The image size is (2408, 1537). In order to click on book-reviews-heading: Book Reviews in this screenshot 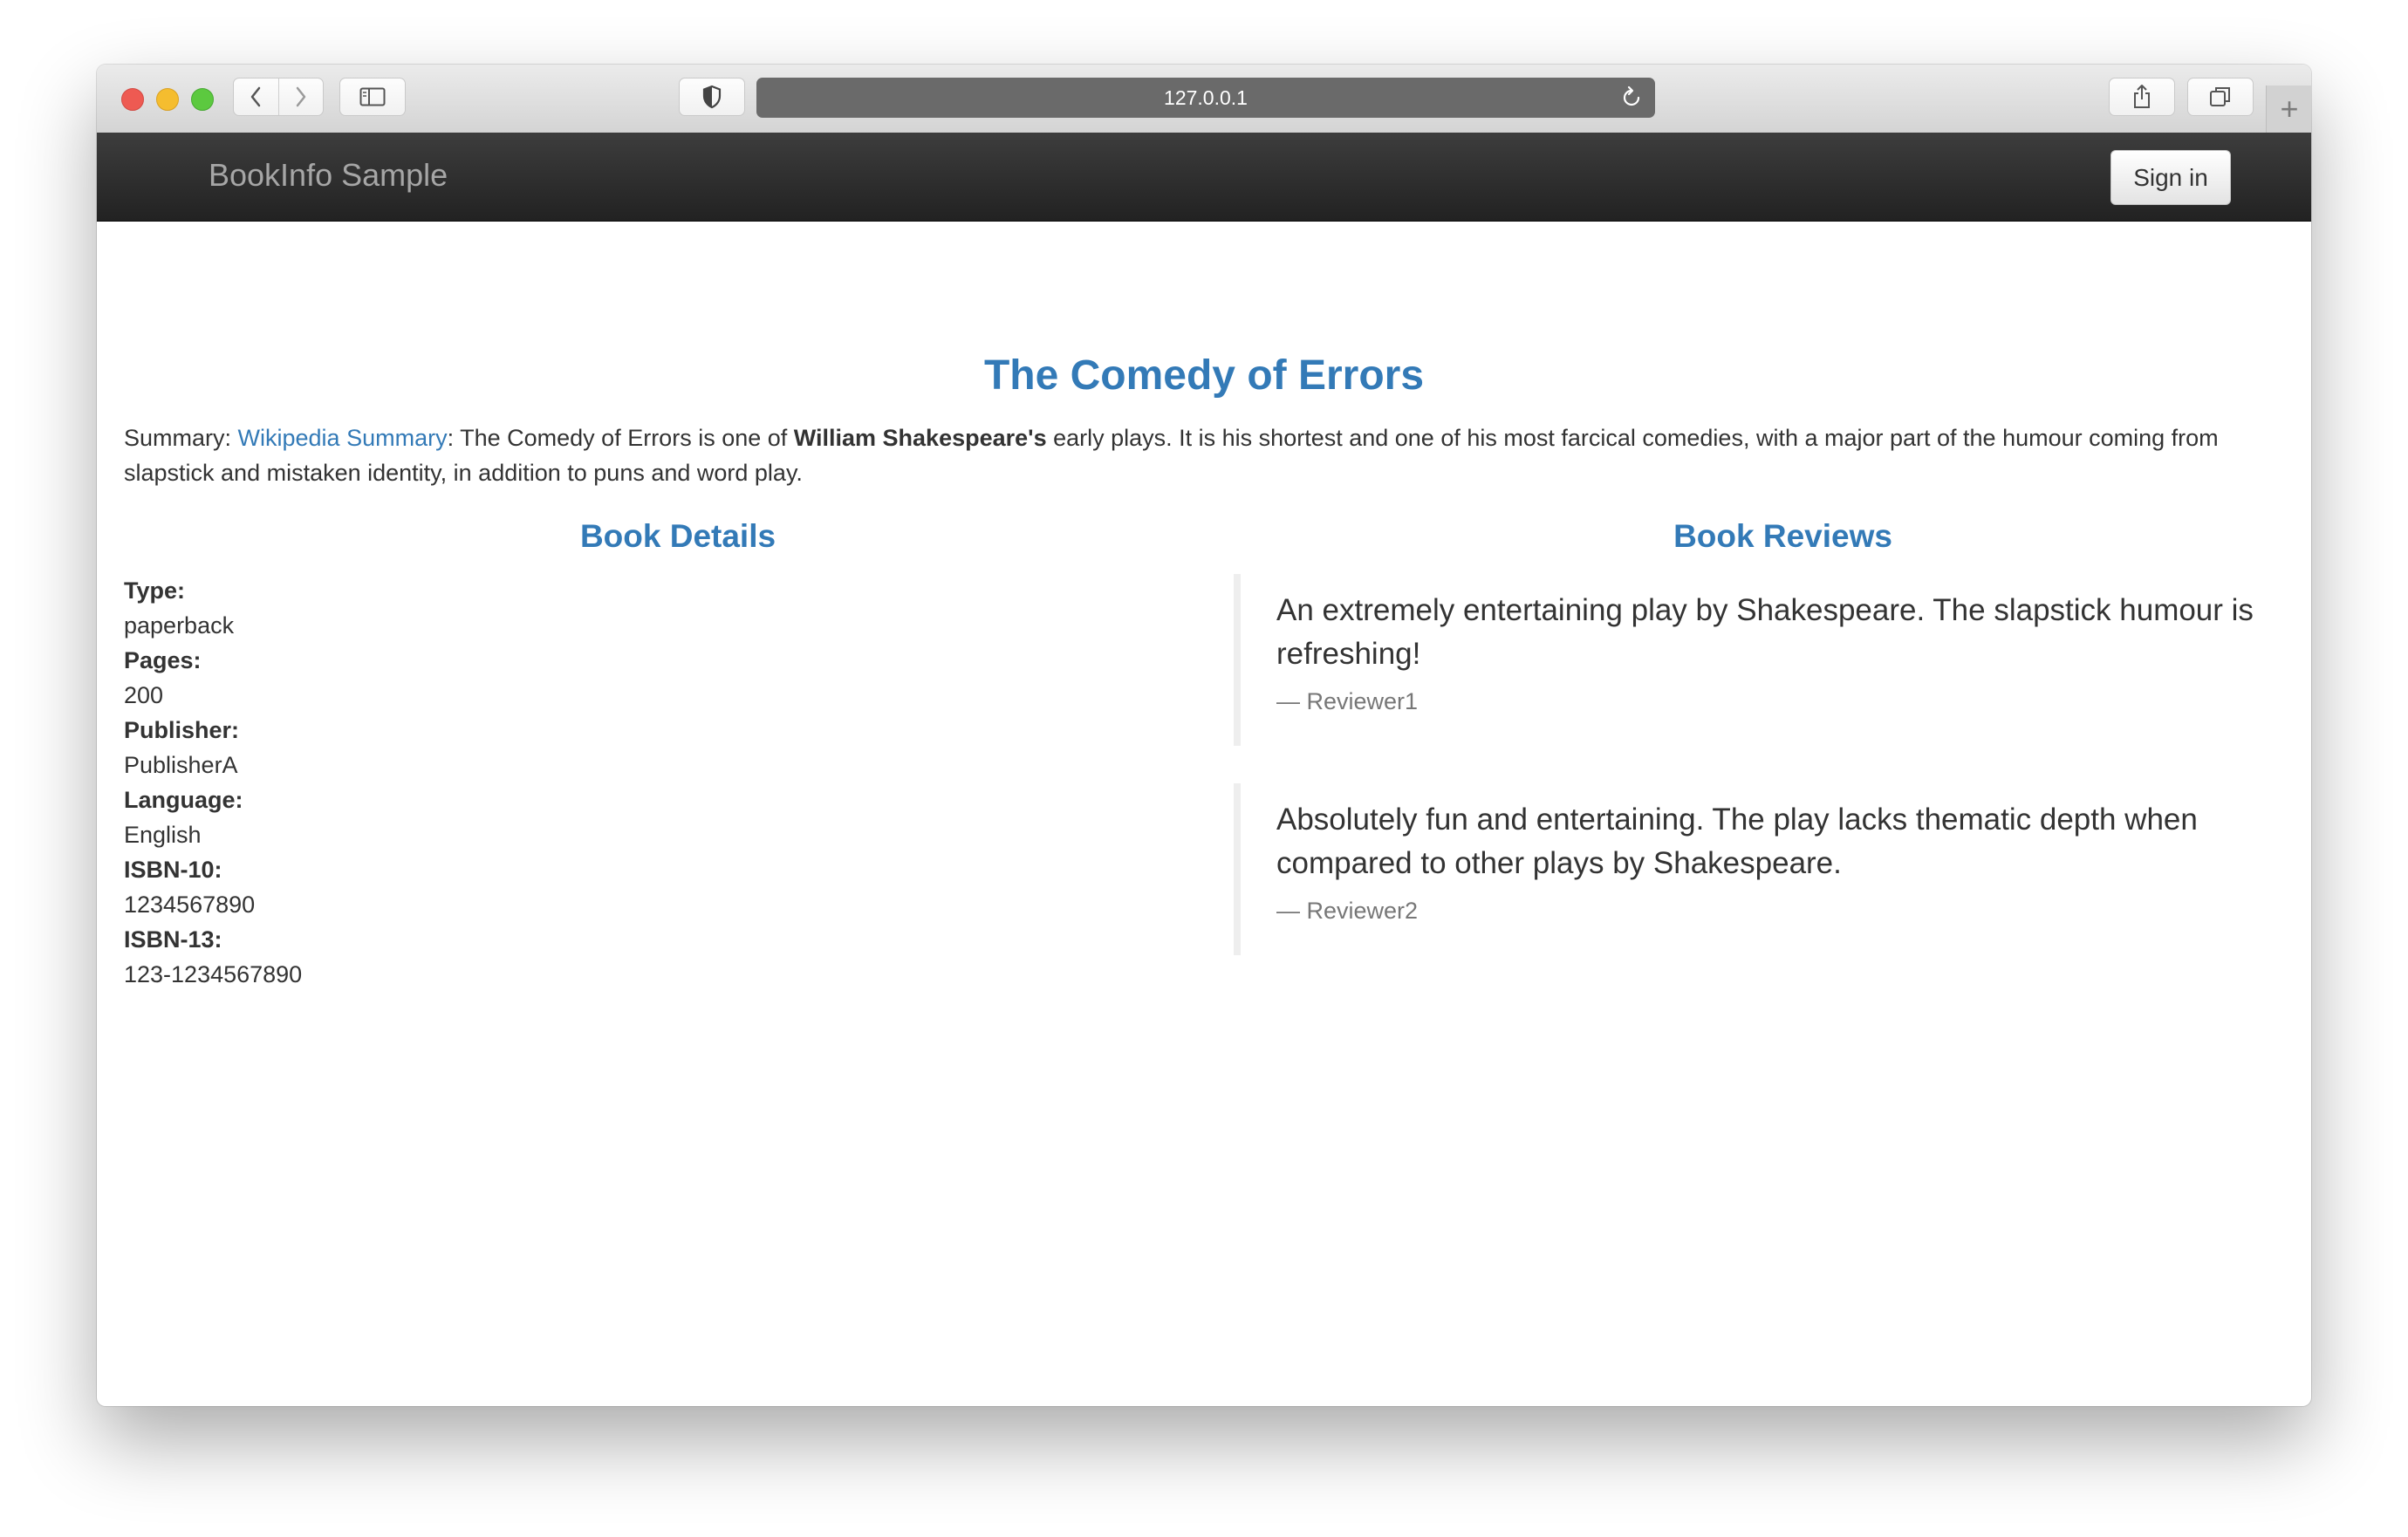, I will do `click(1783, 536)`.